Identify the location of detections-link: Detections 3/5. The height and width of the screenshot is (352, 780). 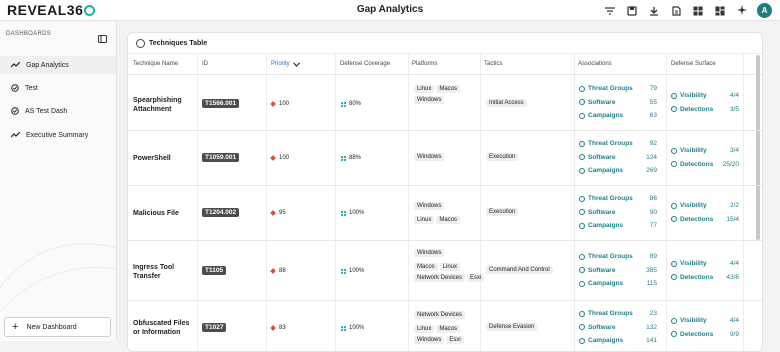
(705, 110).